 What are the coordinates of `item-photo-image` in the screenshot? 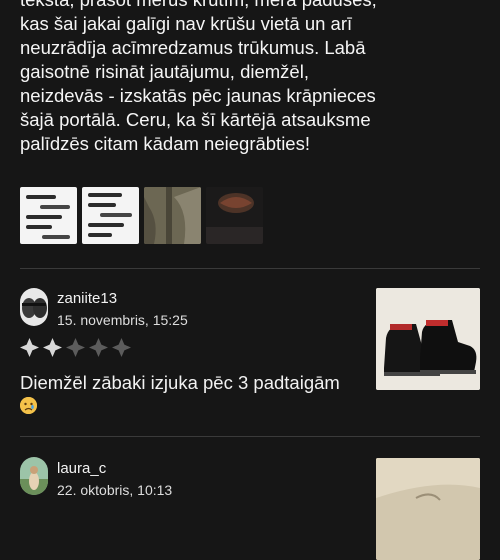 It's located at (428, 509).